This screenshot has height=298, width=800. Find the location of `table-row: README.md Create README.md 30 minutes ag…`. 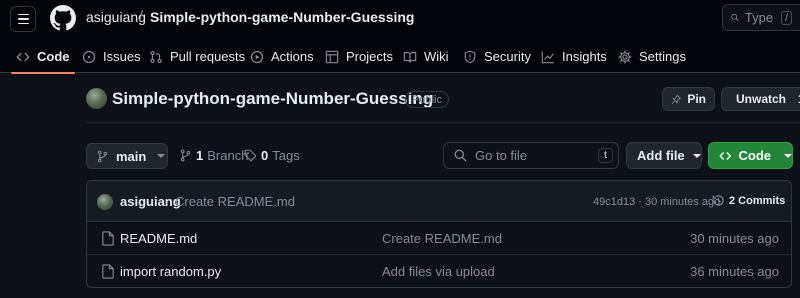

table-row: README.md Create README.md 30 minutes ag… is located at coordinates (439, 238).